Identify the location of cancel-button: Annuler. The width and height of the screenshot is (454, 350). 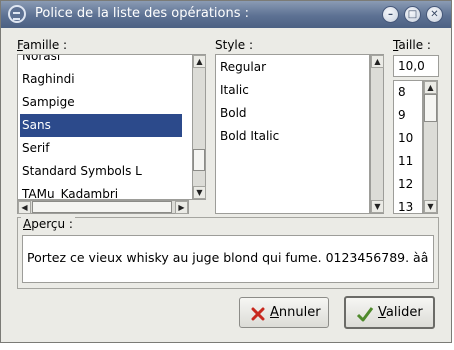
(284, 312).